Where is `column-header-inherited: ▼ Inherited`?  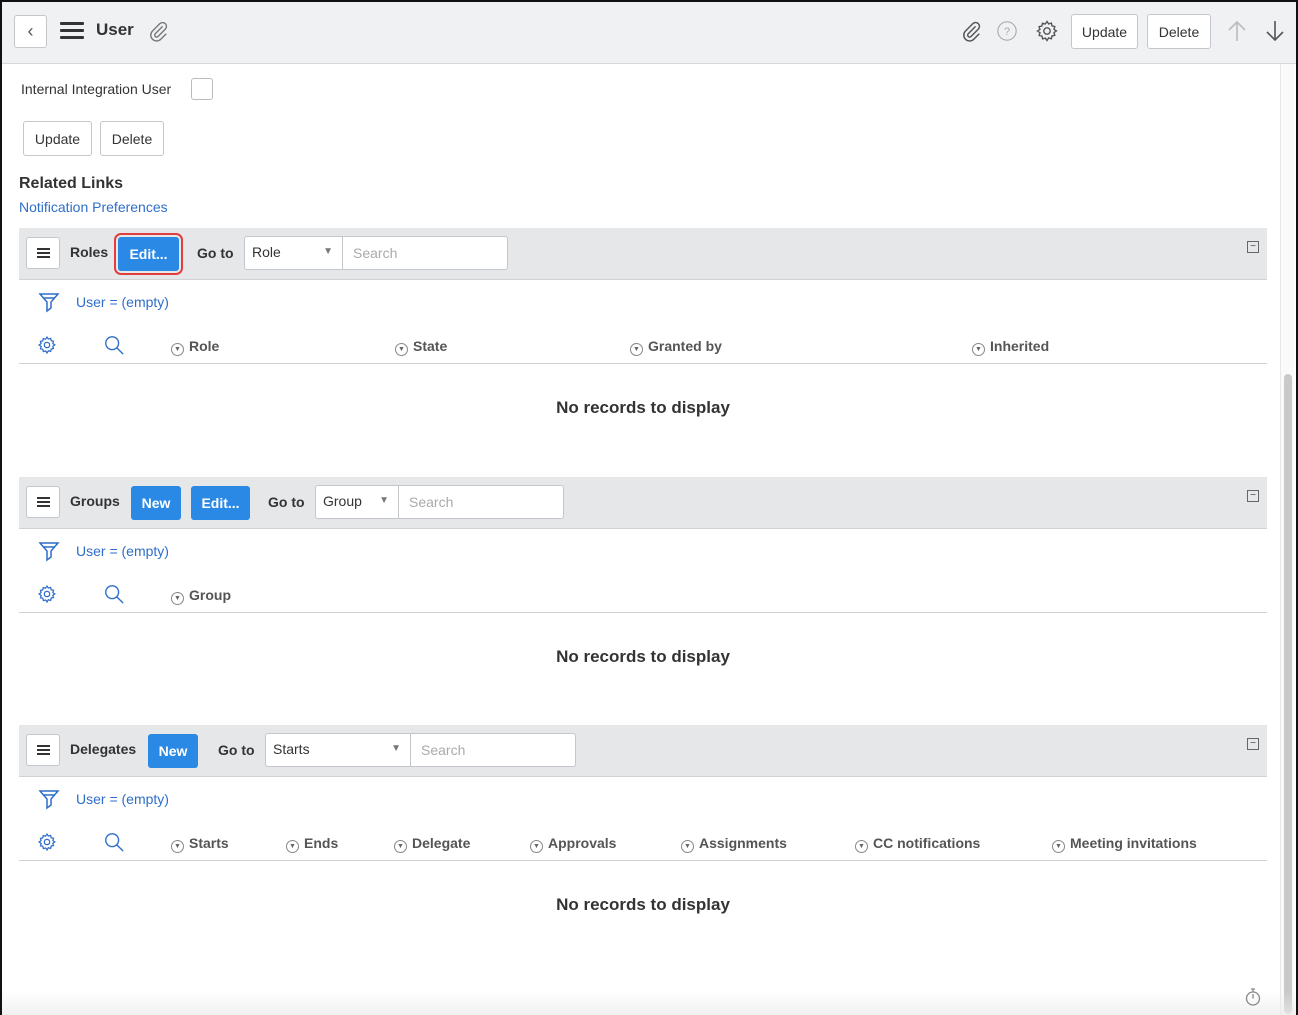
column-header-inherited: ▼ Inherited is located at coordinates (1010, 347).